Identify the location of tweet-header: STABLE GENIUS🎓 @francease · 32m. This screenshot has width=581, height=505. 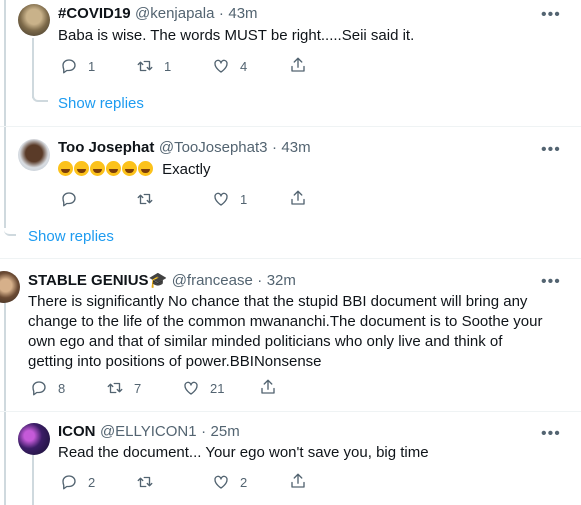
(162, 280).